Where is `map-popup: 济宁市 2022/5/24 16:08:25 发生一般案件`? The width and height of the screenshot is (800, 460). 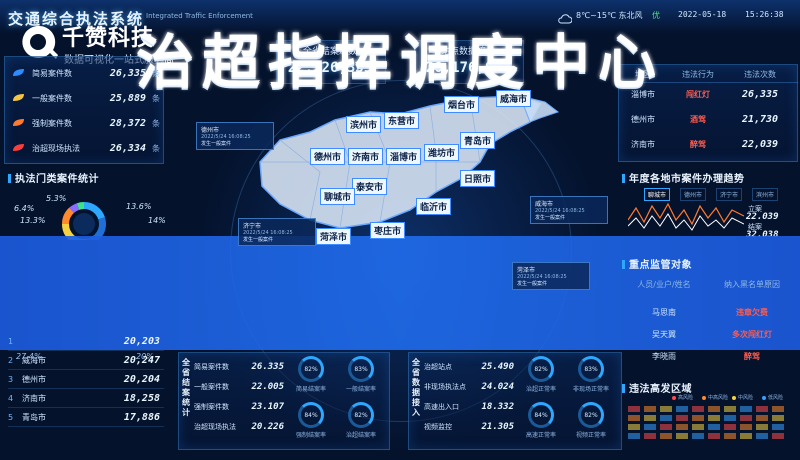
map-popup: 济宁市 2022/5/24 16:08:25 发生一般案件 is located at coordinates (277, 232).